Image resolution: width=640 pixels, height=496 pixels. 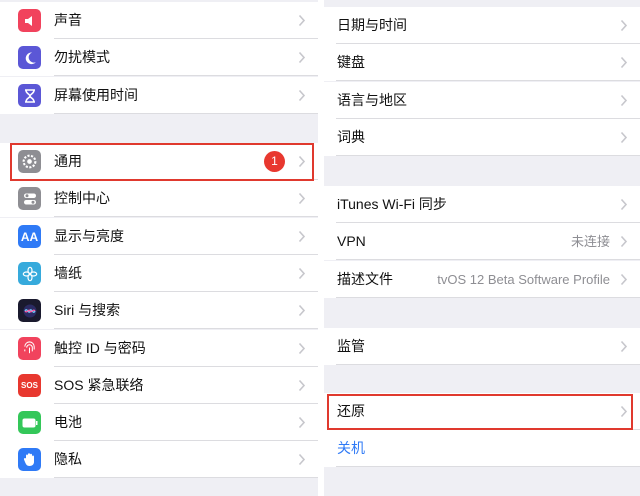 I want to click on settings-row-profile: 描述文件 tvOS 12 Beta Software Profile, so click(x=482, y=279).